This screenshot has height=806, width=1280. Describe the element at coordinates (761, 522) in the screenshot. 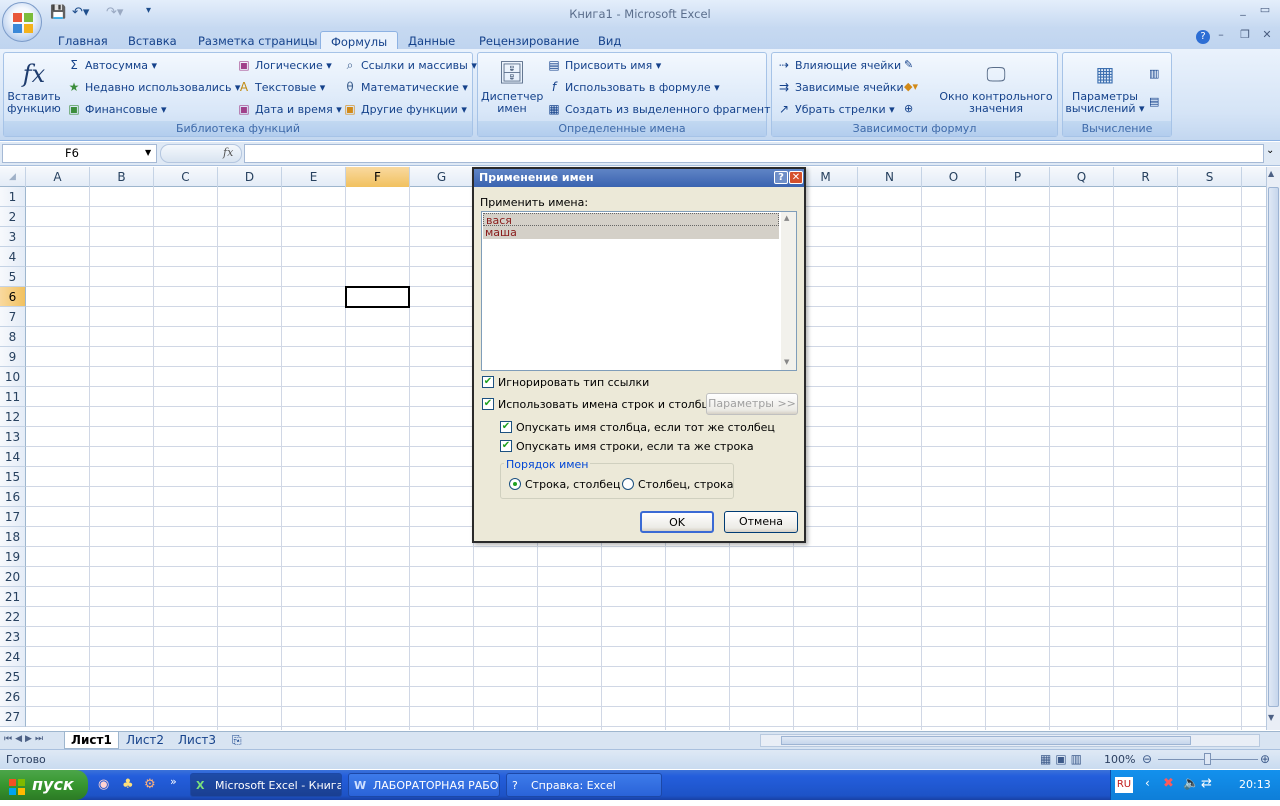

I see `cancel-button: Отмена` at that location.